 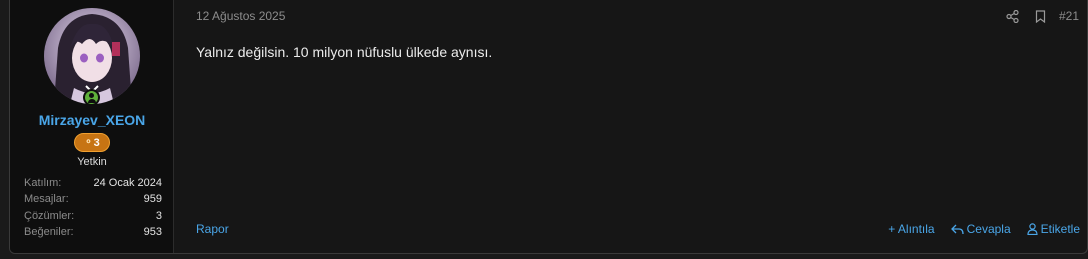 What do you see at coordinates (92, 162) in the screenshot?
I see `user-title: Yetkin` at bounding box center [92, 162].